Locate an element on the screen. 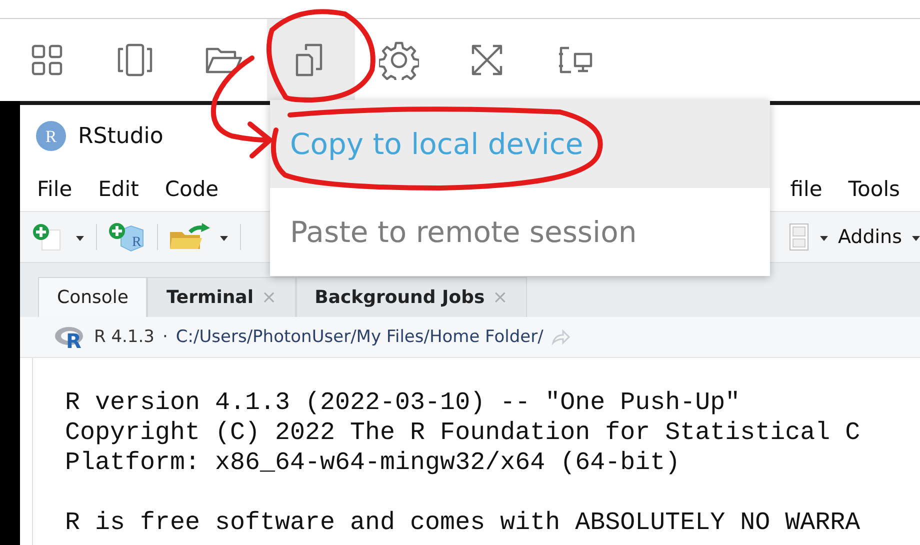 Image resolution: width=920 pixels, height=545 pixels. console-line: R is free software and comes with ABSOLUTELY NO WARRA is located at coordinates (463, 523).